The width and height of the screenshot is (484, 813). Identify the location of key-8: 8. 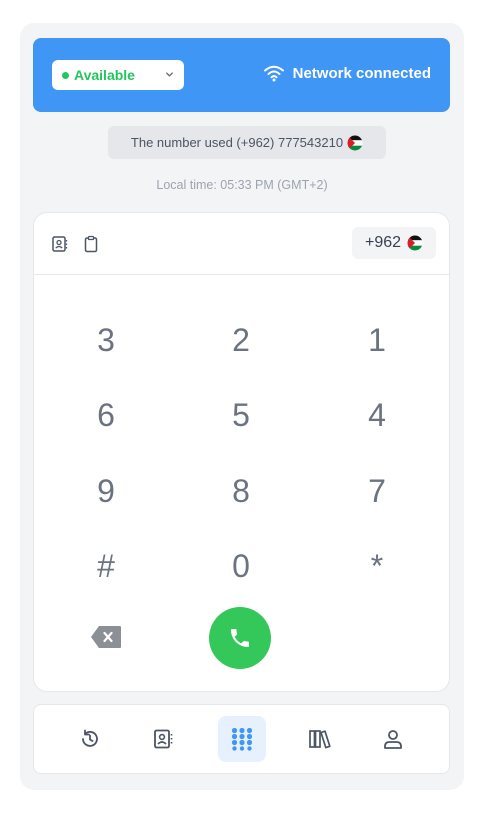
(241, 491).